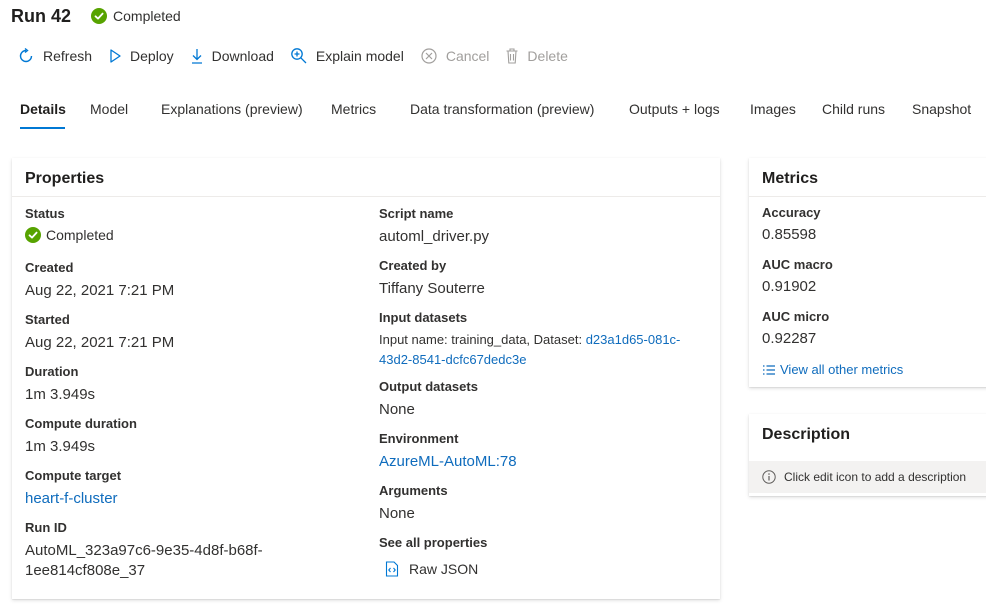  Describe the element at coordinates (366, 196) in the screenshot. I see `divider` at that location.